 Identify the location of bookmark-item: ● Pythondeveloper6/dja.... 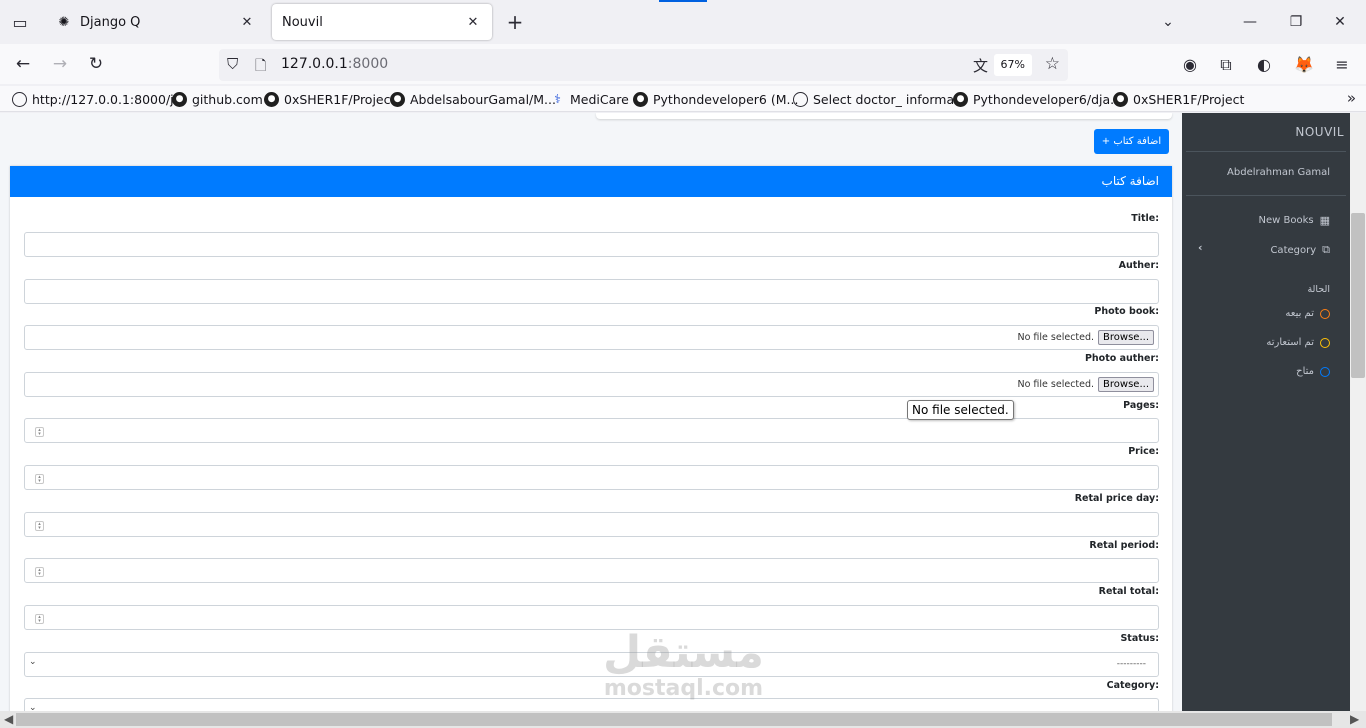
(1037, 99).